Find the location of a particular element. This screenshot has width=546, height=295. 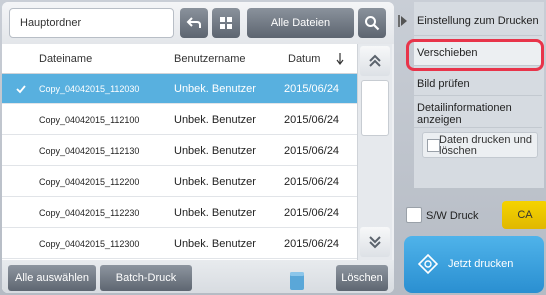

file-name-cell: Copy_04042015_112130 is located at coordinates (89, 151).